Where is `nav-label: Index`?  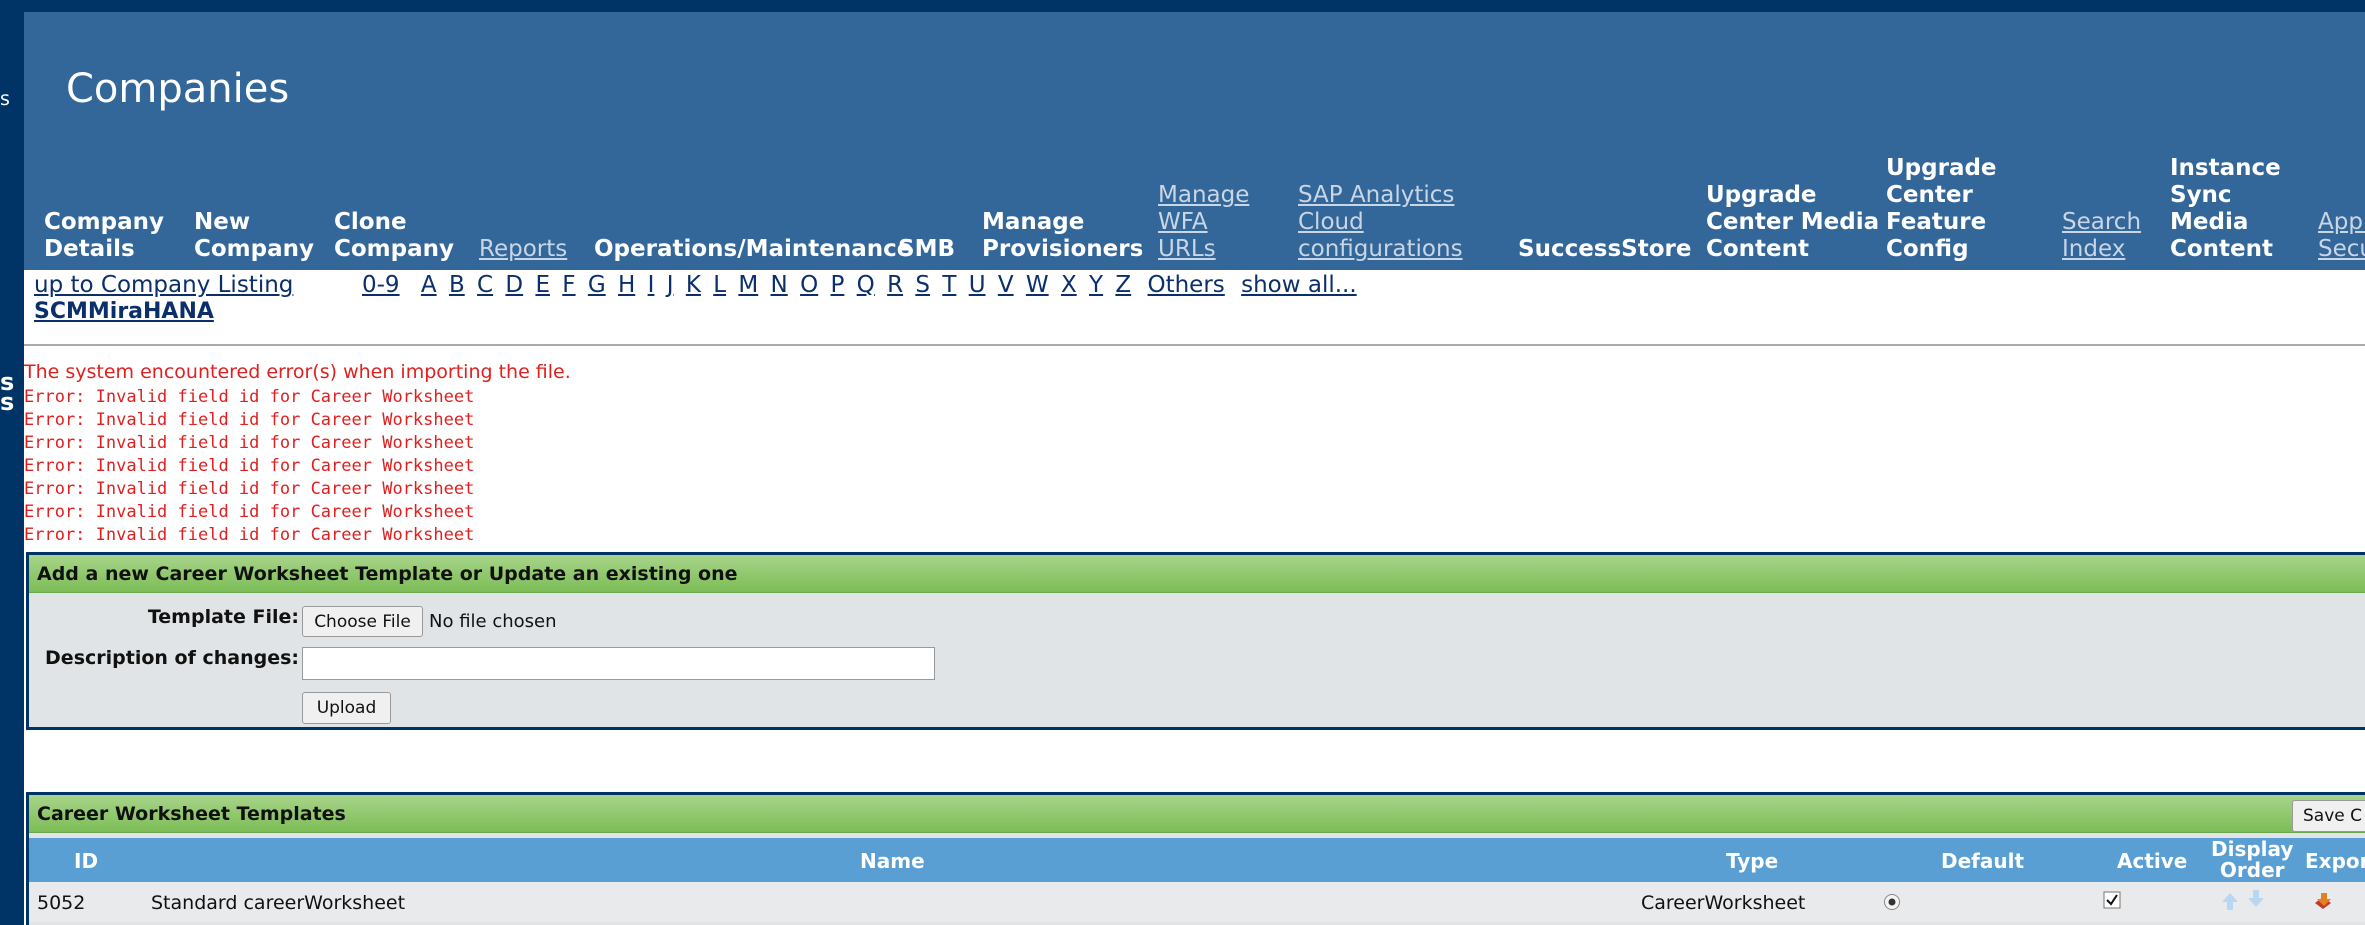 nav-label: Index is located at coordinates (2094, 249).